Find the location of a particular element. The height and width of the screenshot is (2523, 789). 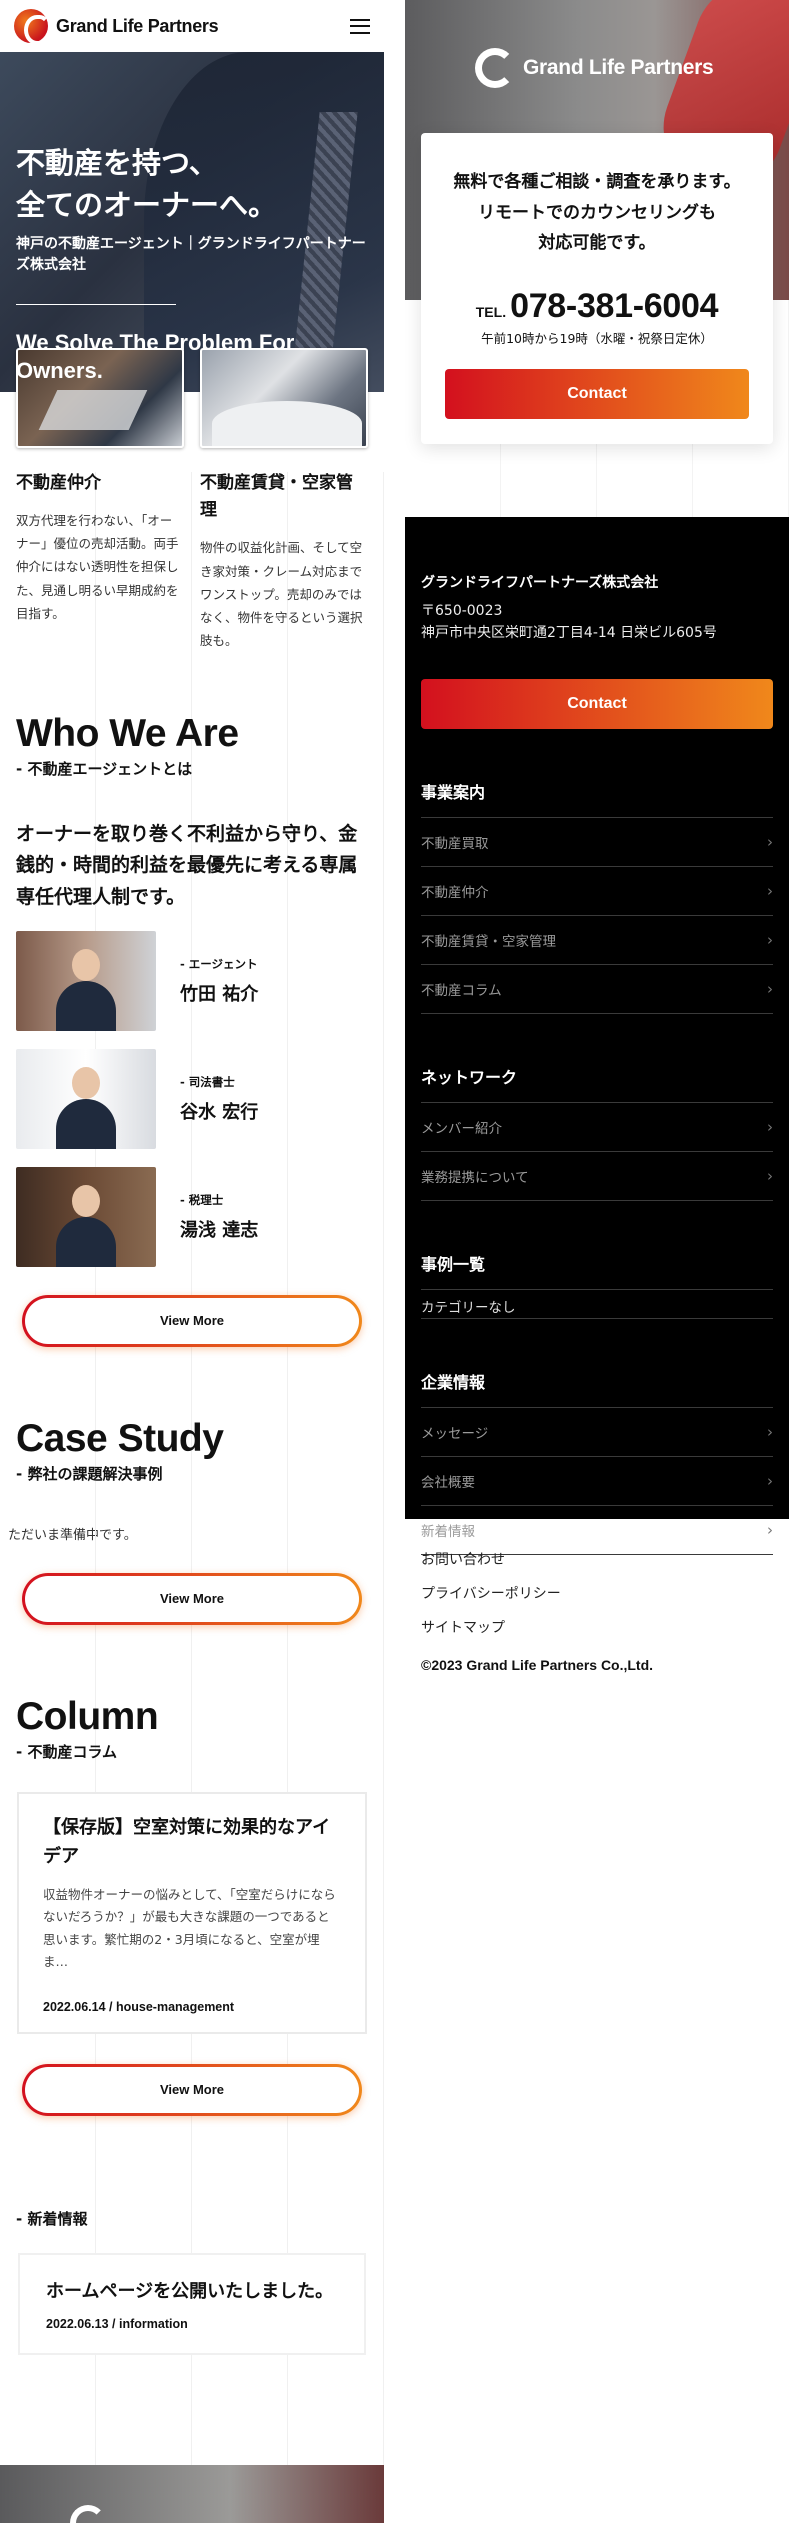

nav-item: 不動産コラム › is located at coordinates (597, 989).